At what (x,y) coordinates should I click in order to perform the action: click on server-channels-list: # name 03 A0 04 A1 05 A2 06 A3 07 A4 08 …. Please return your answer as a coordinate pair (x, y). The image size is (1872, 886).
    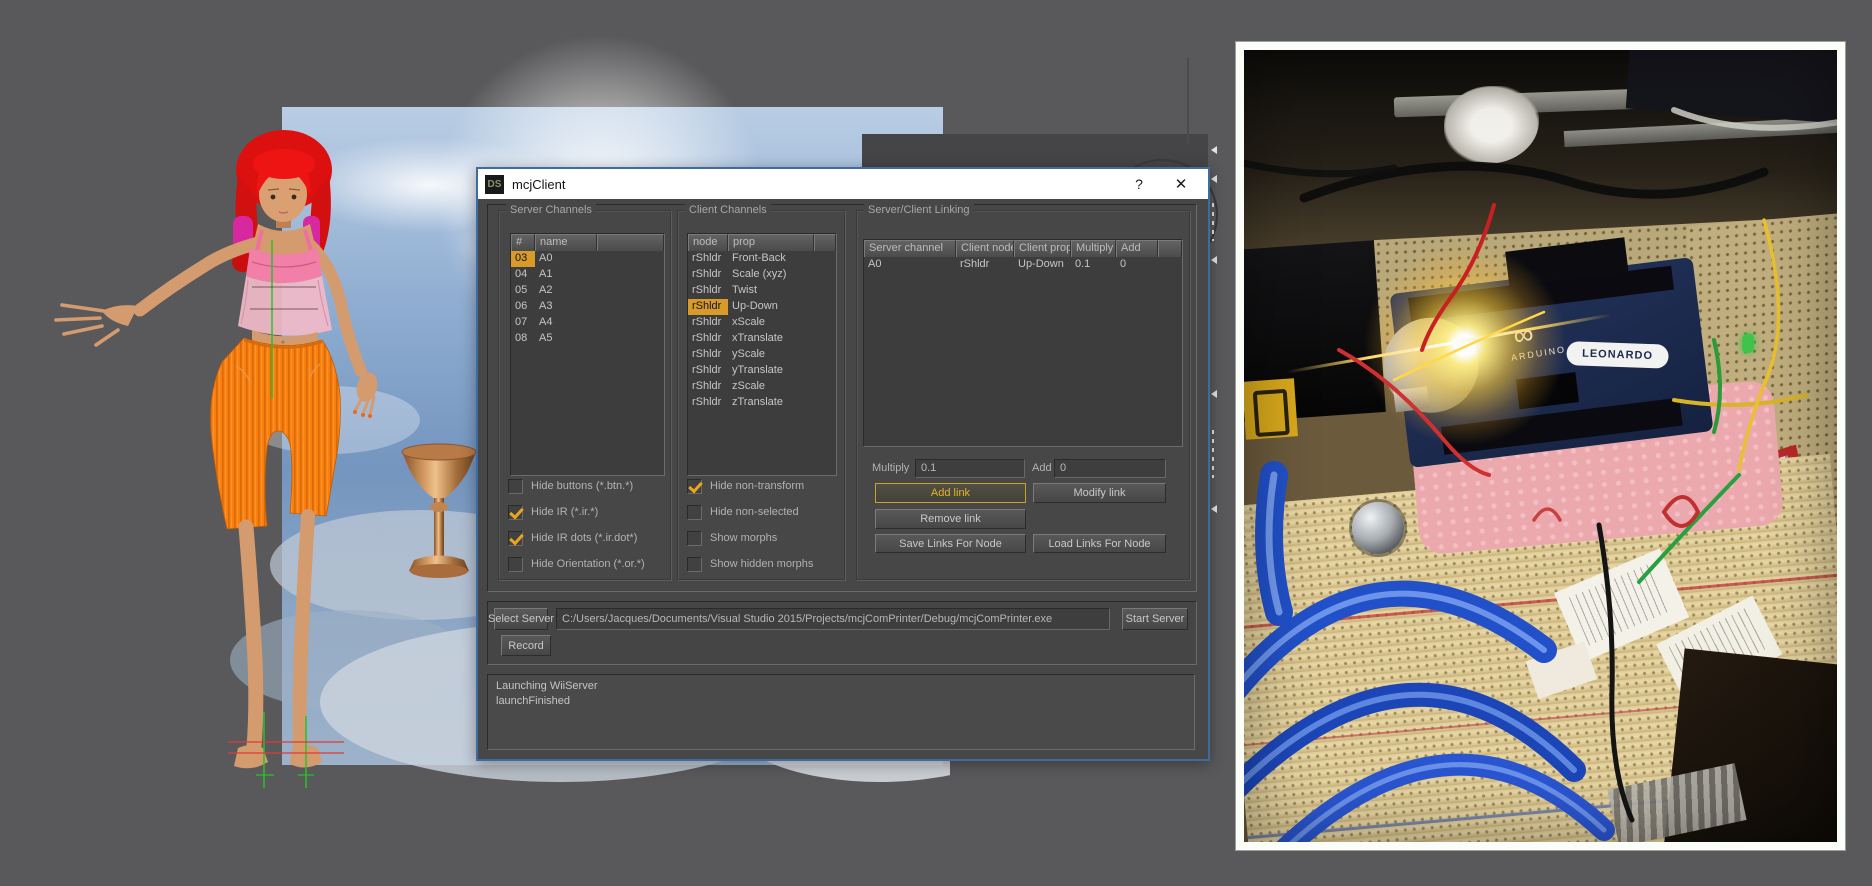
    Looking at the image, I should click on (587, 354).